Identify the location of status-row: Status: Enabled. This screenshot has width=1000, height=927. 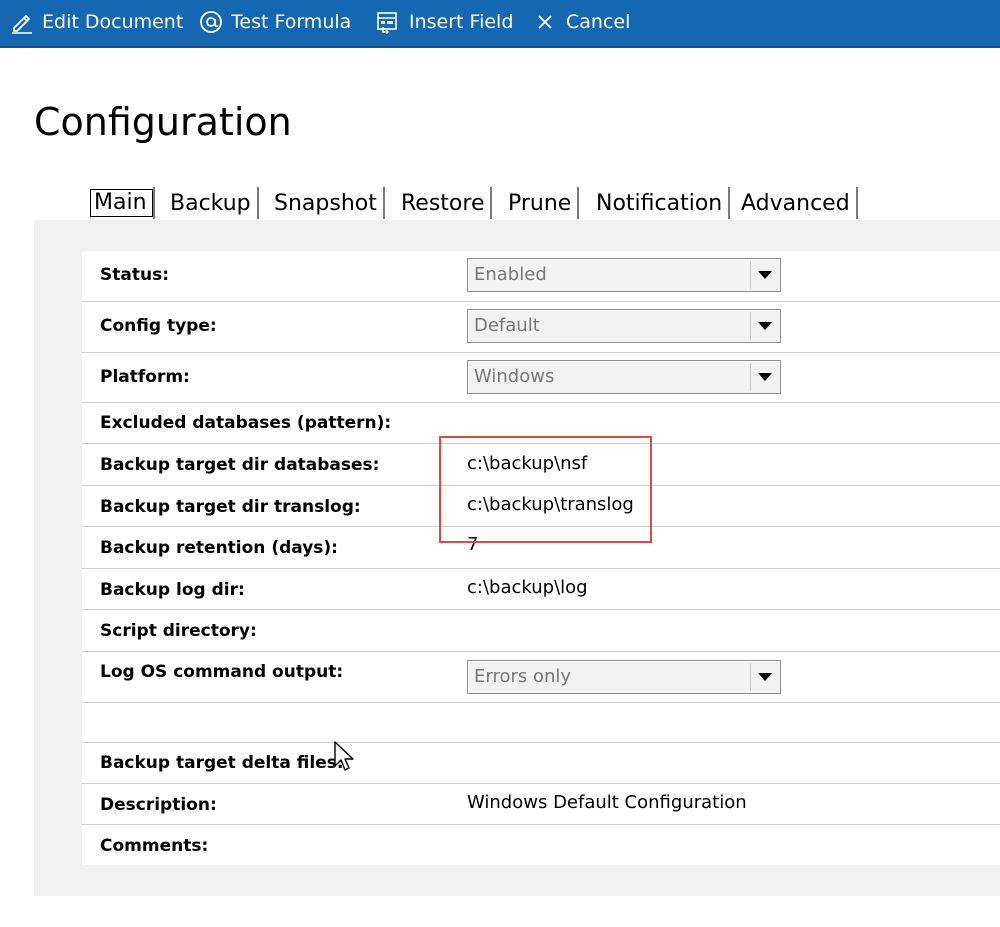
(541, 276).